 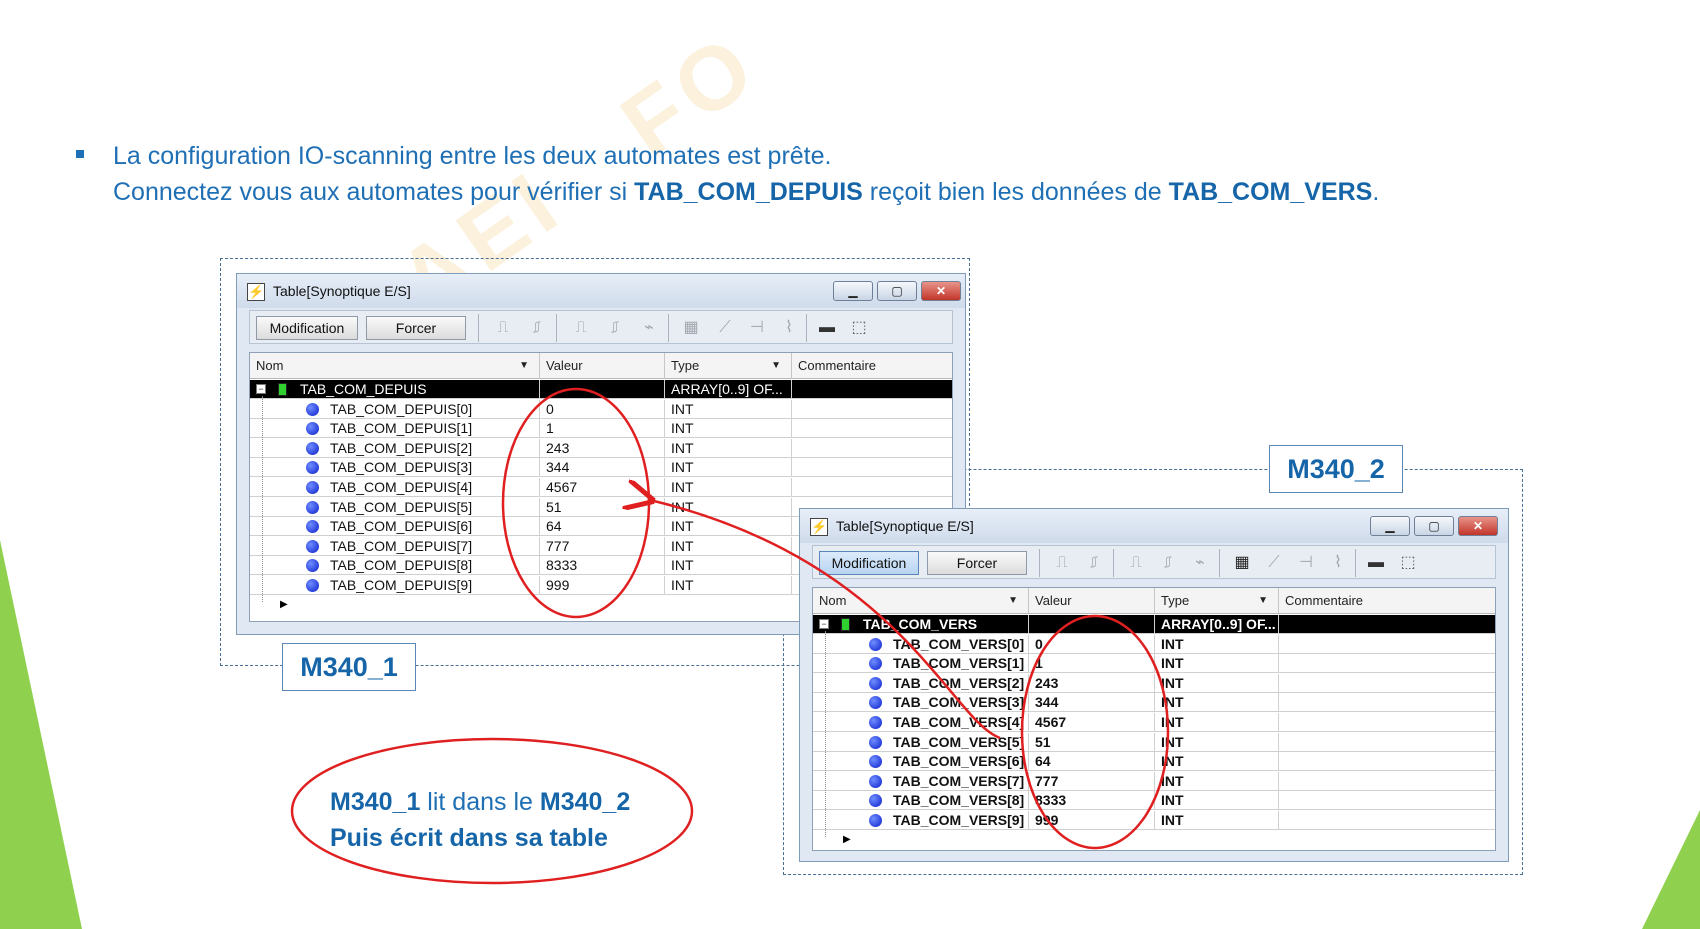 I want to click on table-row: TAB_COM_VERS[7] 777 INT, so click(x=1154, y=781).